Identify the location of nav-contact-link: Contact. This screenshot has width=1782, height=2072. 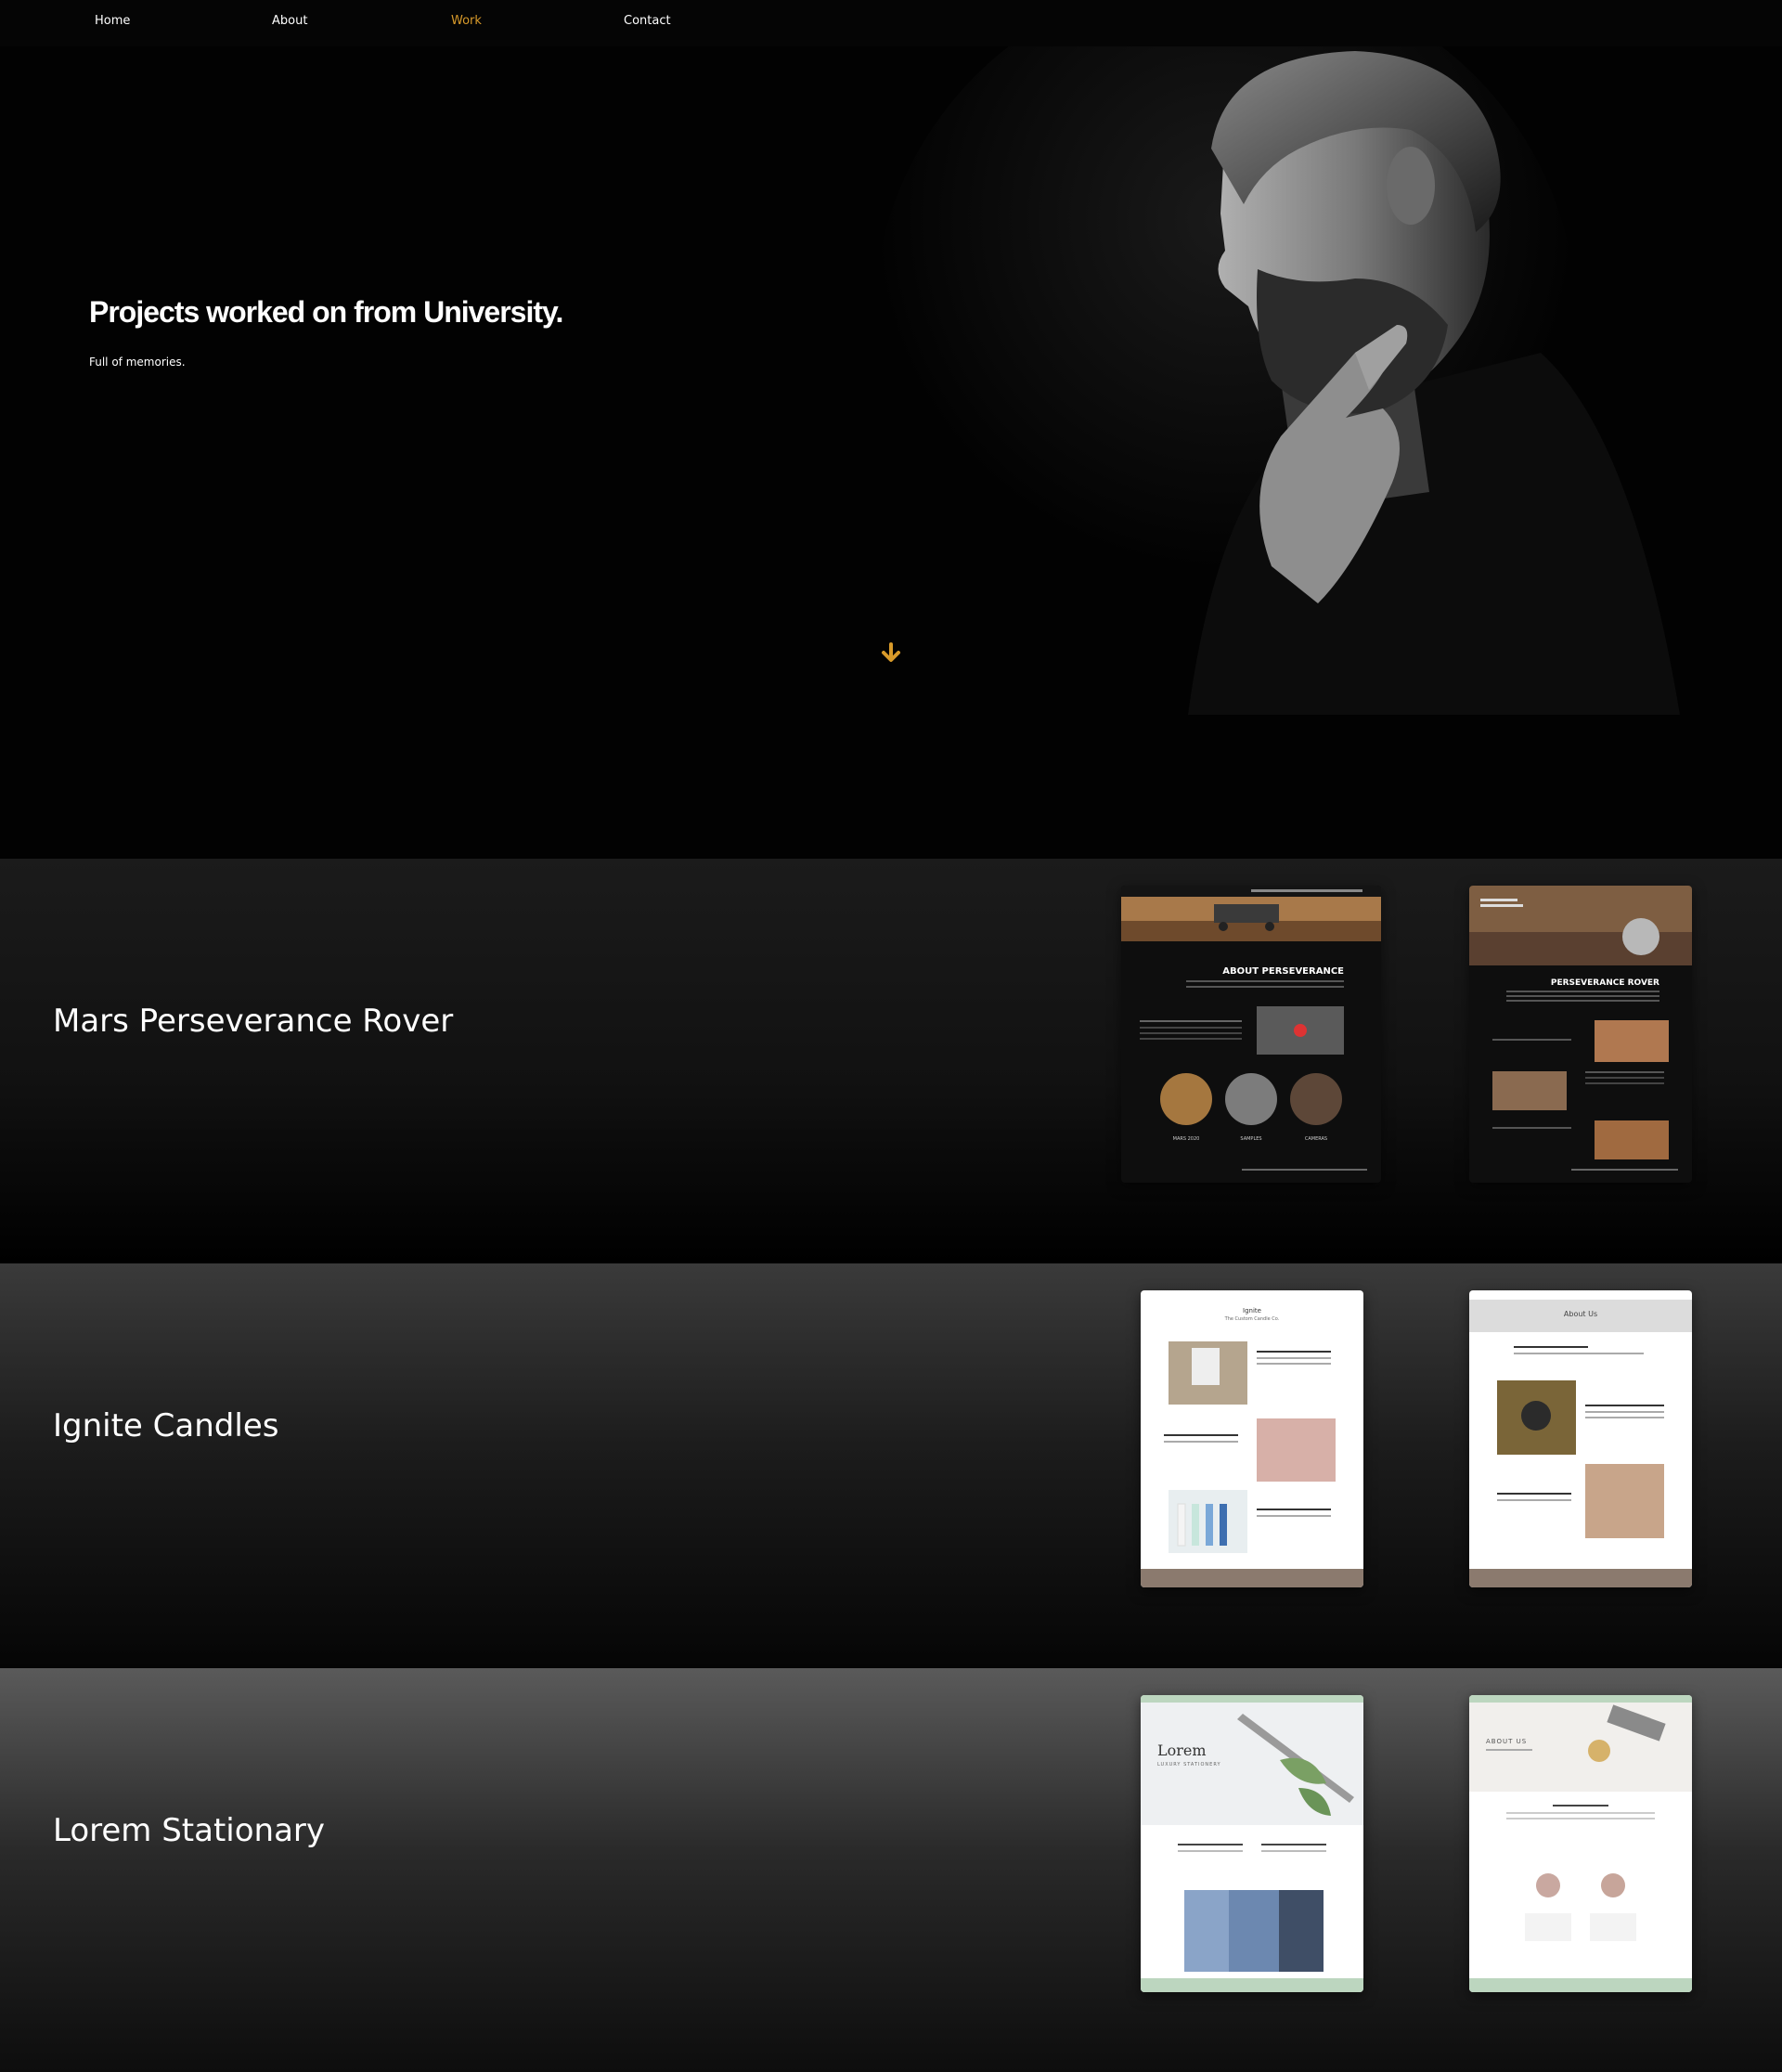
(647, 21).